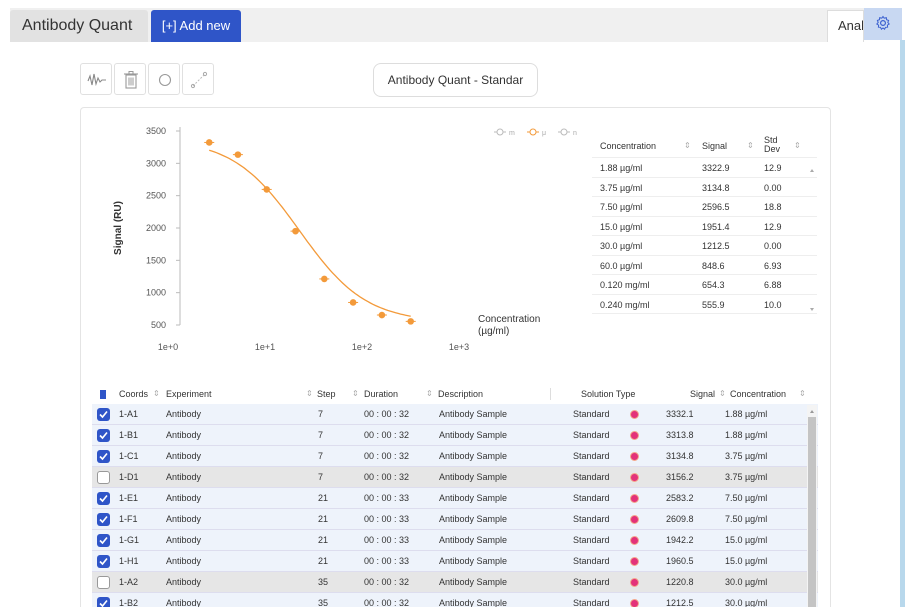 This screenshot has width=905, height=607. Describe the element at coordinates (455, 80) in the screenshot. I see `chart-selector-button: Antibody Quant - Standar` at that location.